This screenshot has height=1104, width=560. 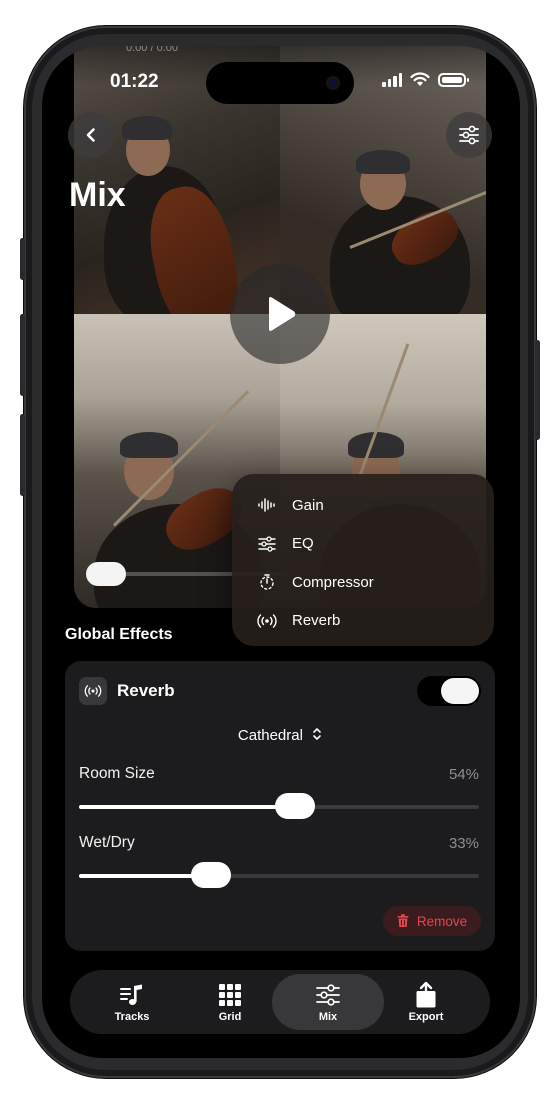 What do you see at coordinates (317, 734) in the screenshot?
I see `chevron-up-down-icon` at bounding box center [317, 734].